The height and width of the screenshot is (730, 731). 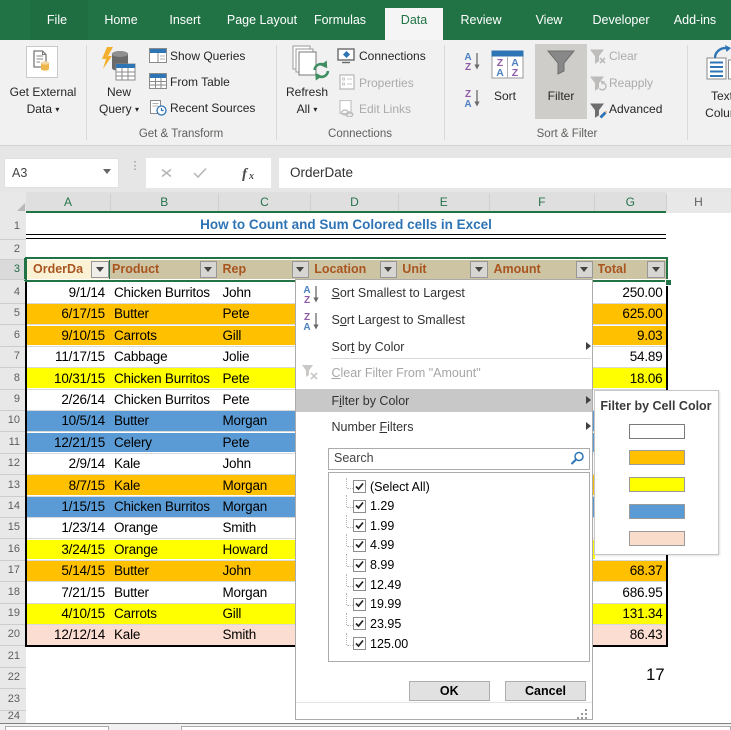 I want to click on svg-text: f, so click(x=245, y=174).